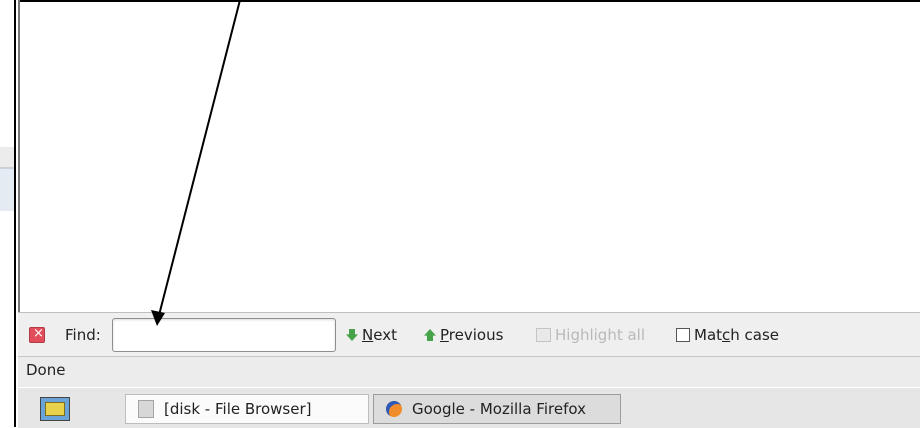  Describe the element at coordinates (737, 335) in the screenshot. I see `match-case-label: Match case` at that location.